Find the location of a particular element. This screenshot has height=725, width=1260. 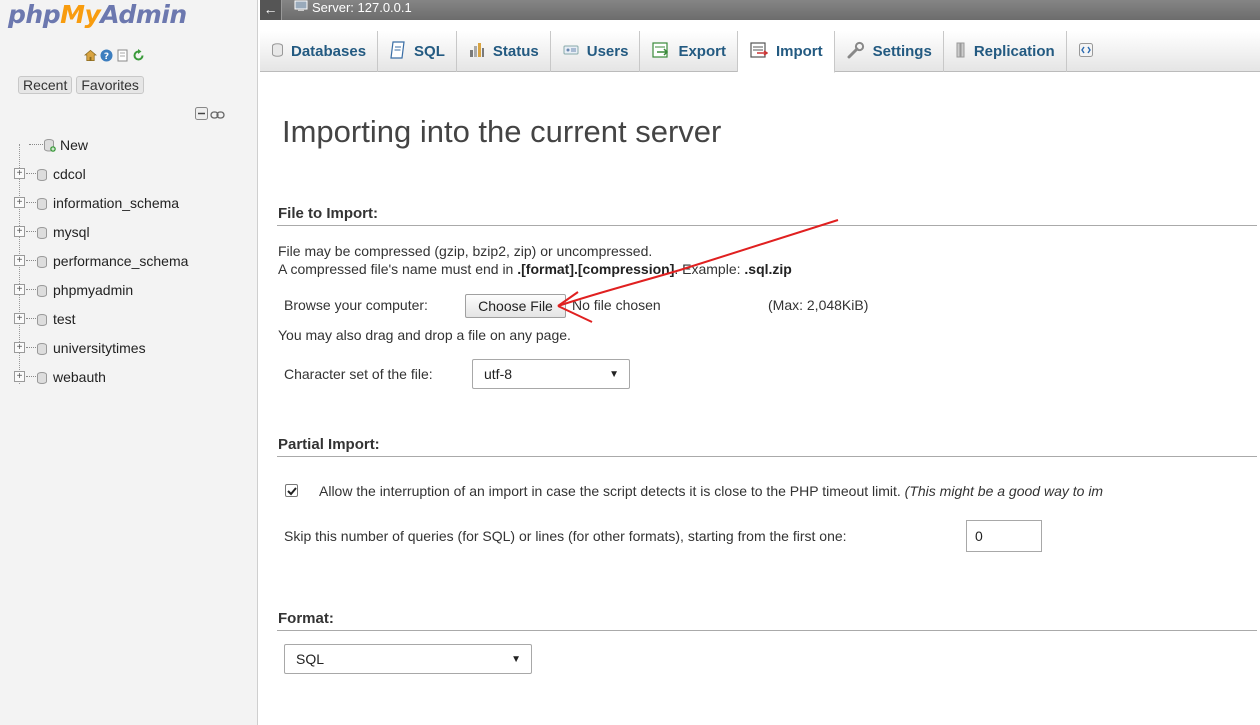

tree-item-universitytimes: + universitytimes is located at coordinates (134, 347).